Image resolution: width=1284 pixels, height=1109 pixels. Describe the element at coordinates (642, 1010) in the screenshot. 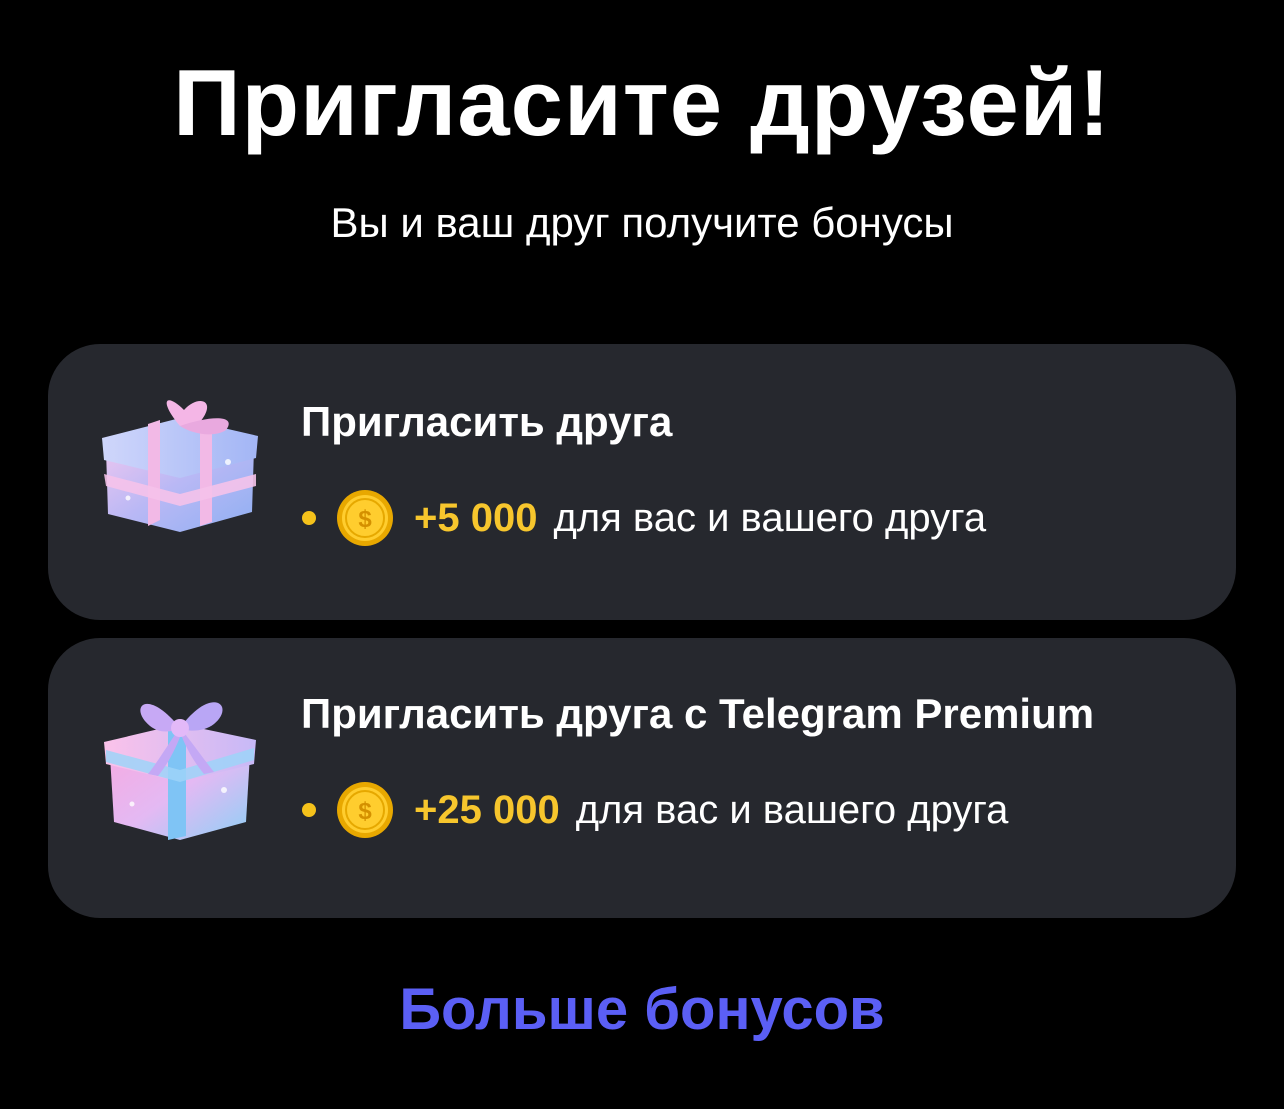

I see `more-bonuses-link: Больше бонусов` at that location.